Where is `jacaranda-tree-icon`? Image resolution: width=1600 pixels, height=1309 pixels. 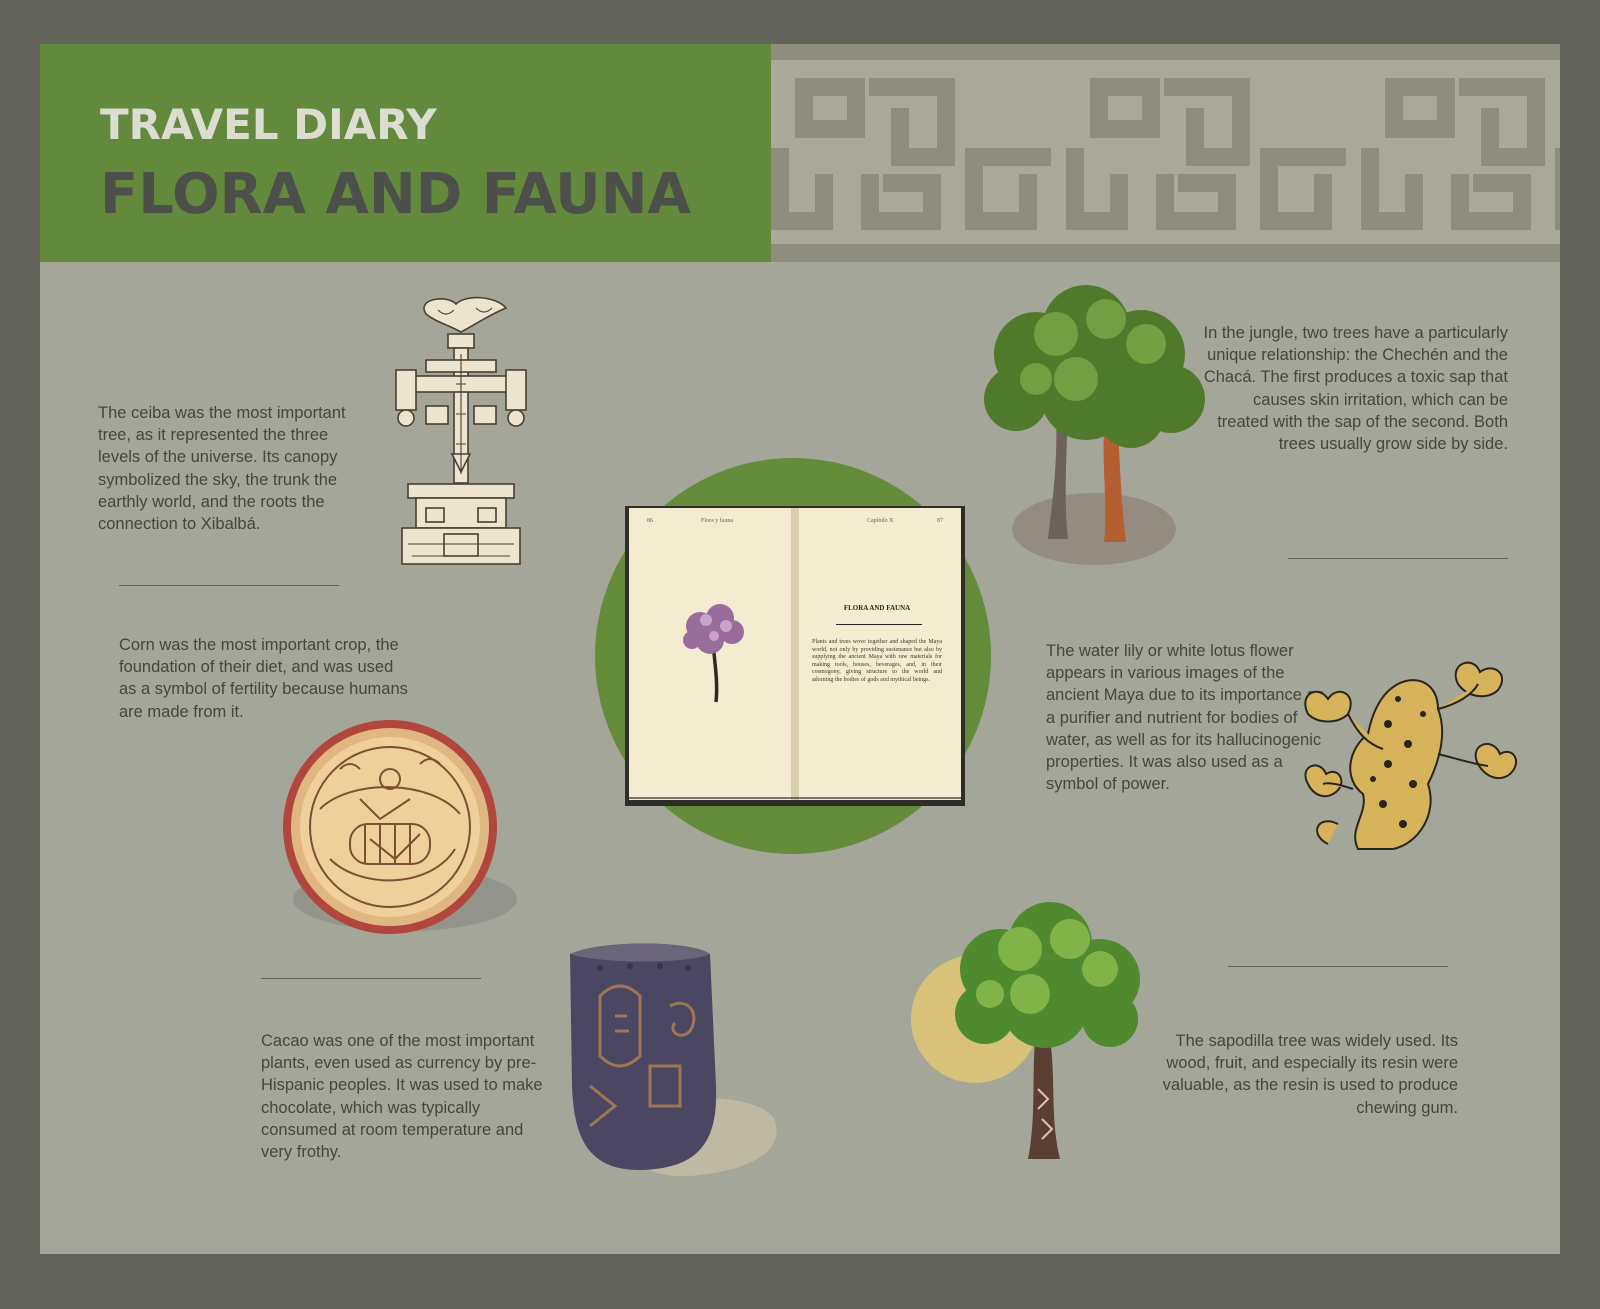 jacaranda-tree-icon is located at coordinates (715, 654).